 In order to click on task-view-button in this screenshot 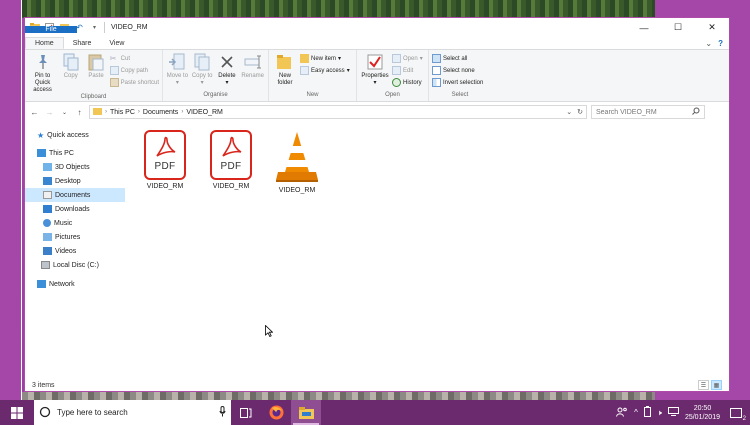, I will do `click(246, 412)`.